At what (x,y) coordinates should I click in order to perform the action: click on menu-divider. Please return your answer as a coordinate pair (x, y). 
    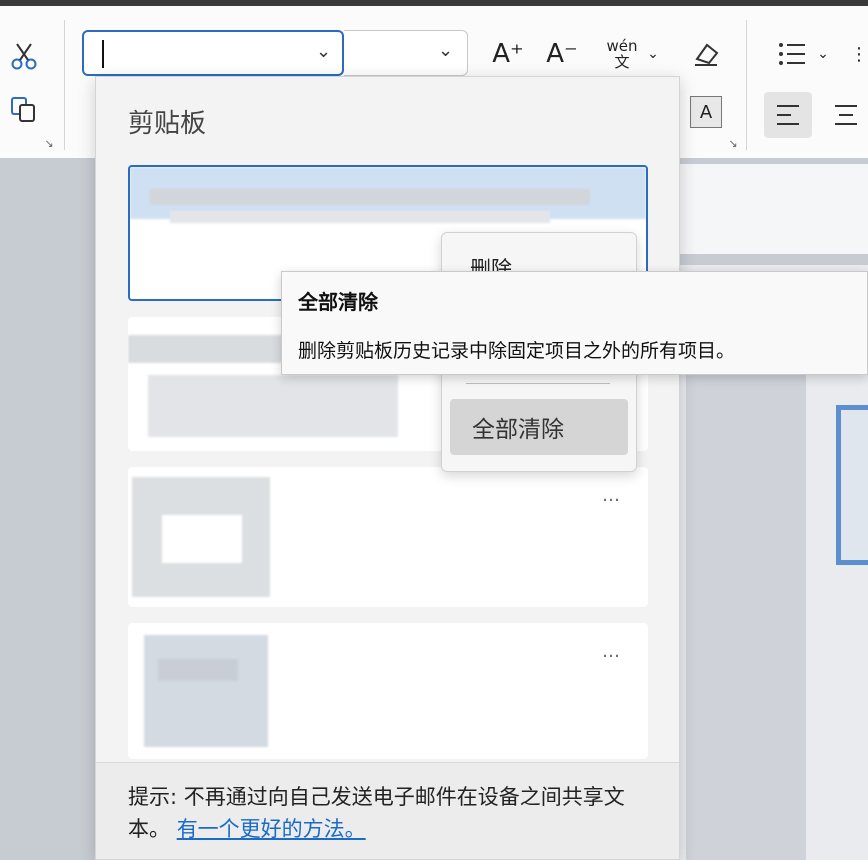
    Looking at the image, I should click on (538, 383).